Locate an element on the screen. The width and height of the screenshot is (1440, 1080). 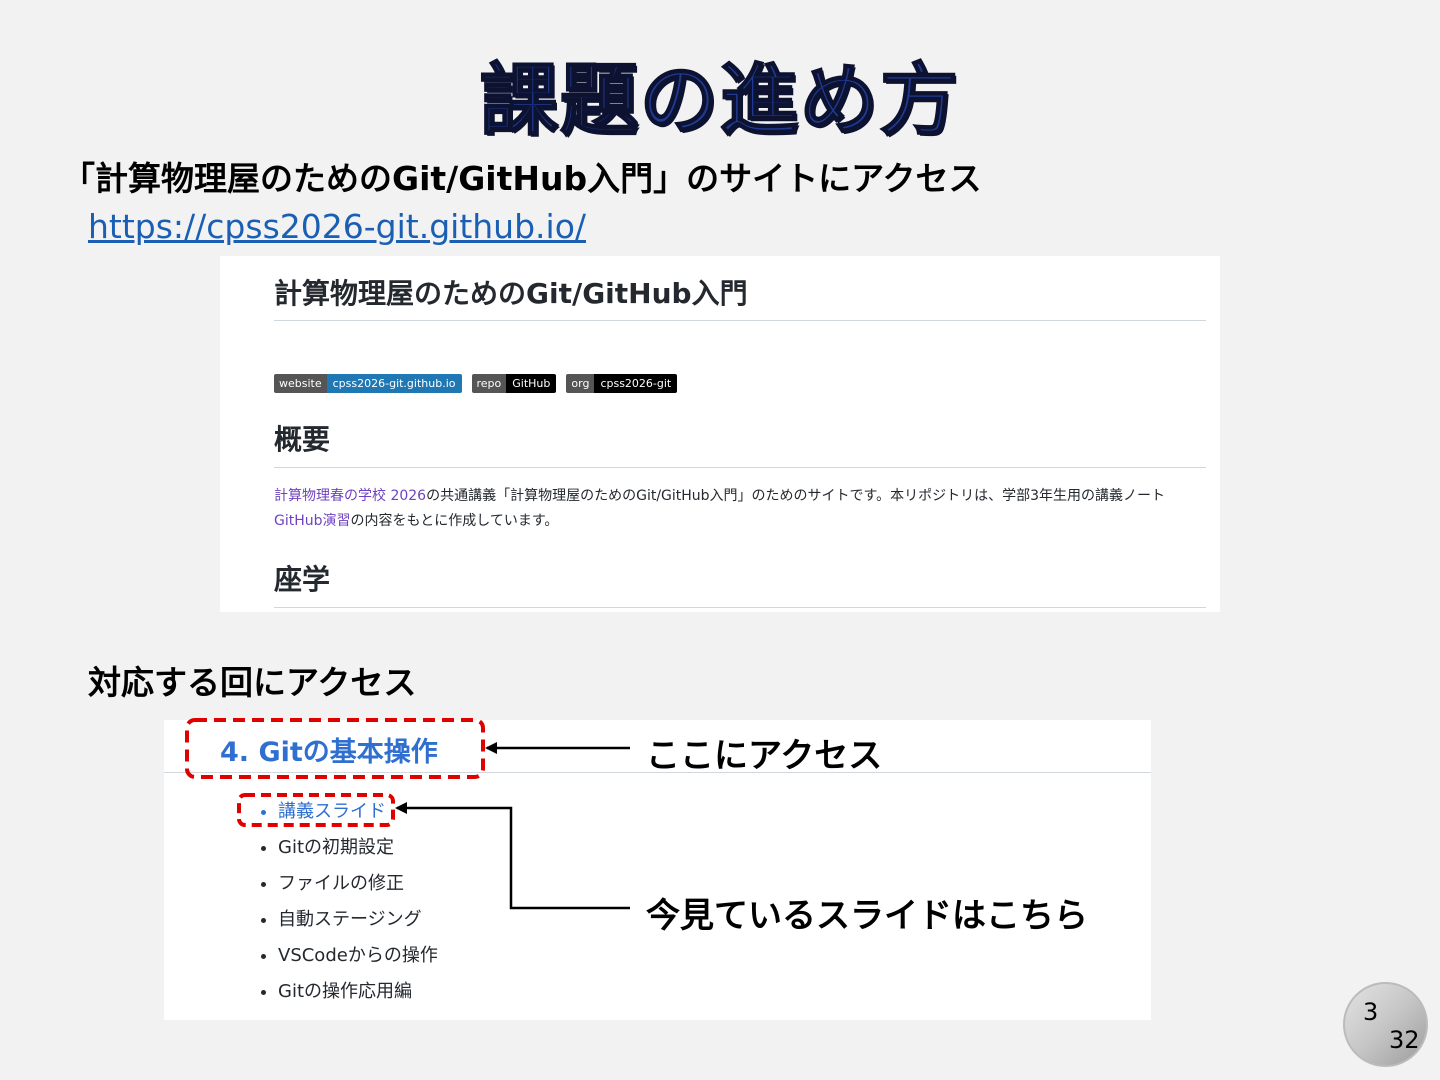
page-current: 3 is located at coordinates (1371, 1012).